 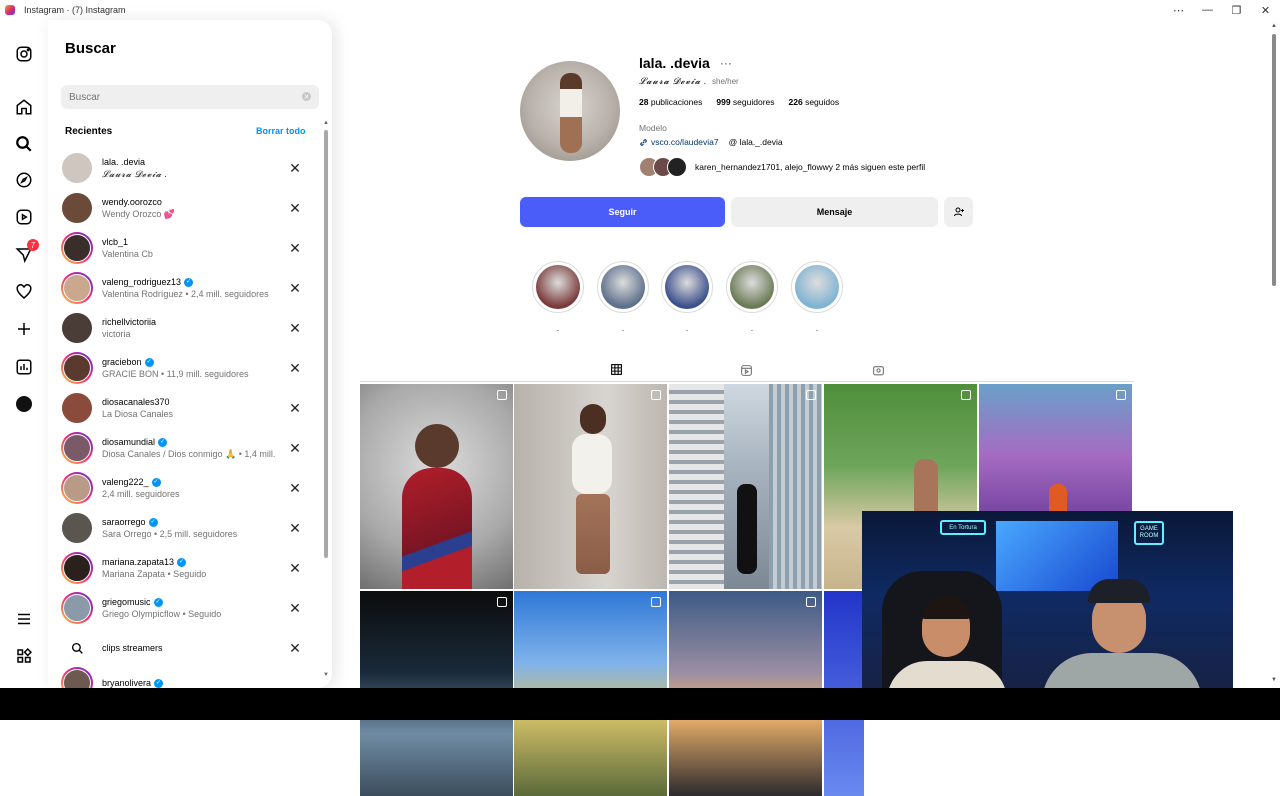 I want to click on tab-tagged, so click(x=878, y=370).